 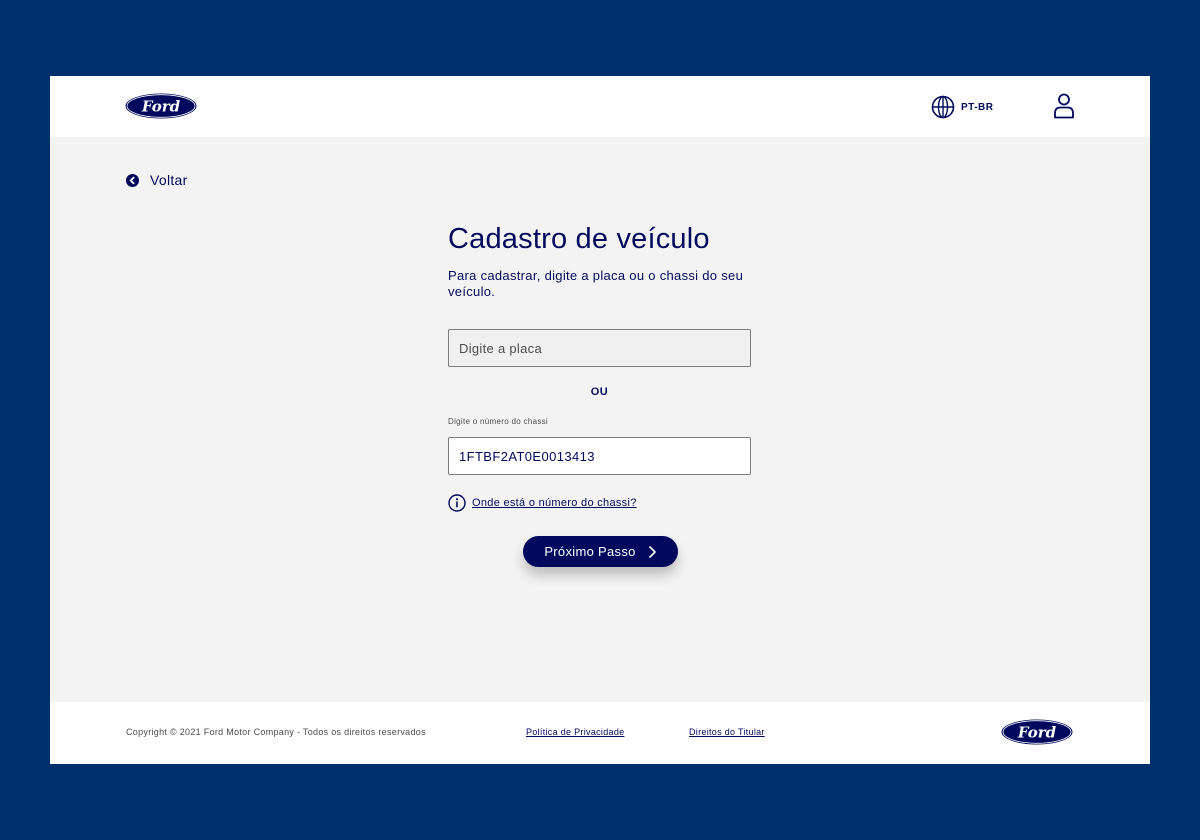 I want to click on chassis-help-text: Onde está o número do chassi?, so click(x=554, y=503).